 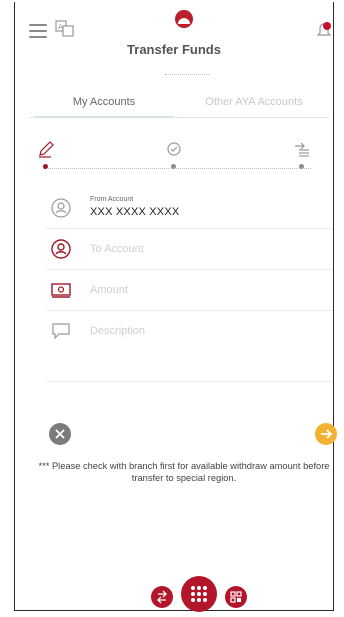 What do you see at coordinates (174, 149) in the screenshot?
I see `verify-badge-icon` at bounding box center [174, 149].